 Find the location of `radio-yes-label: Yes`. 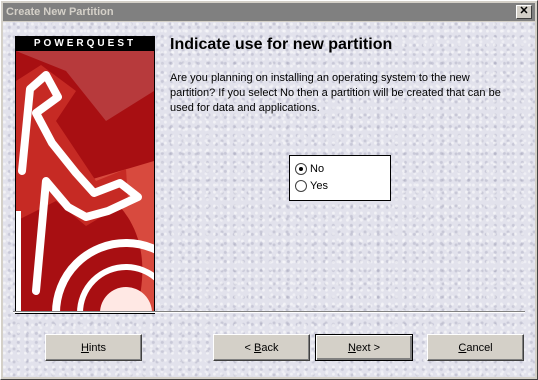

radio-yes-label: Yes is located at coordinates (319, 186).